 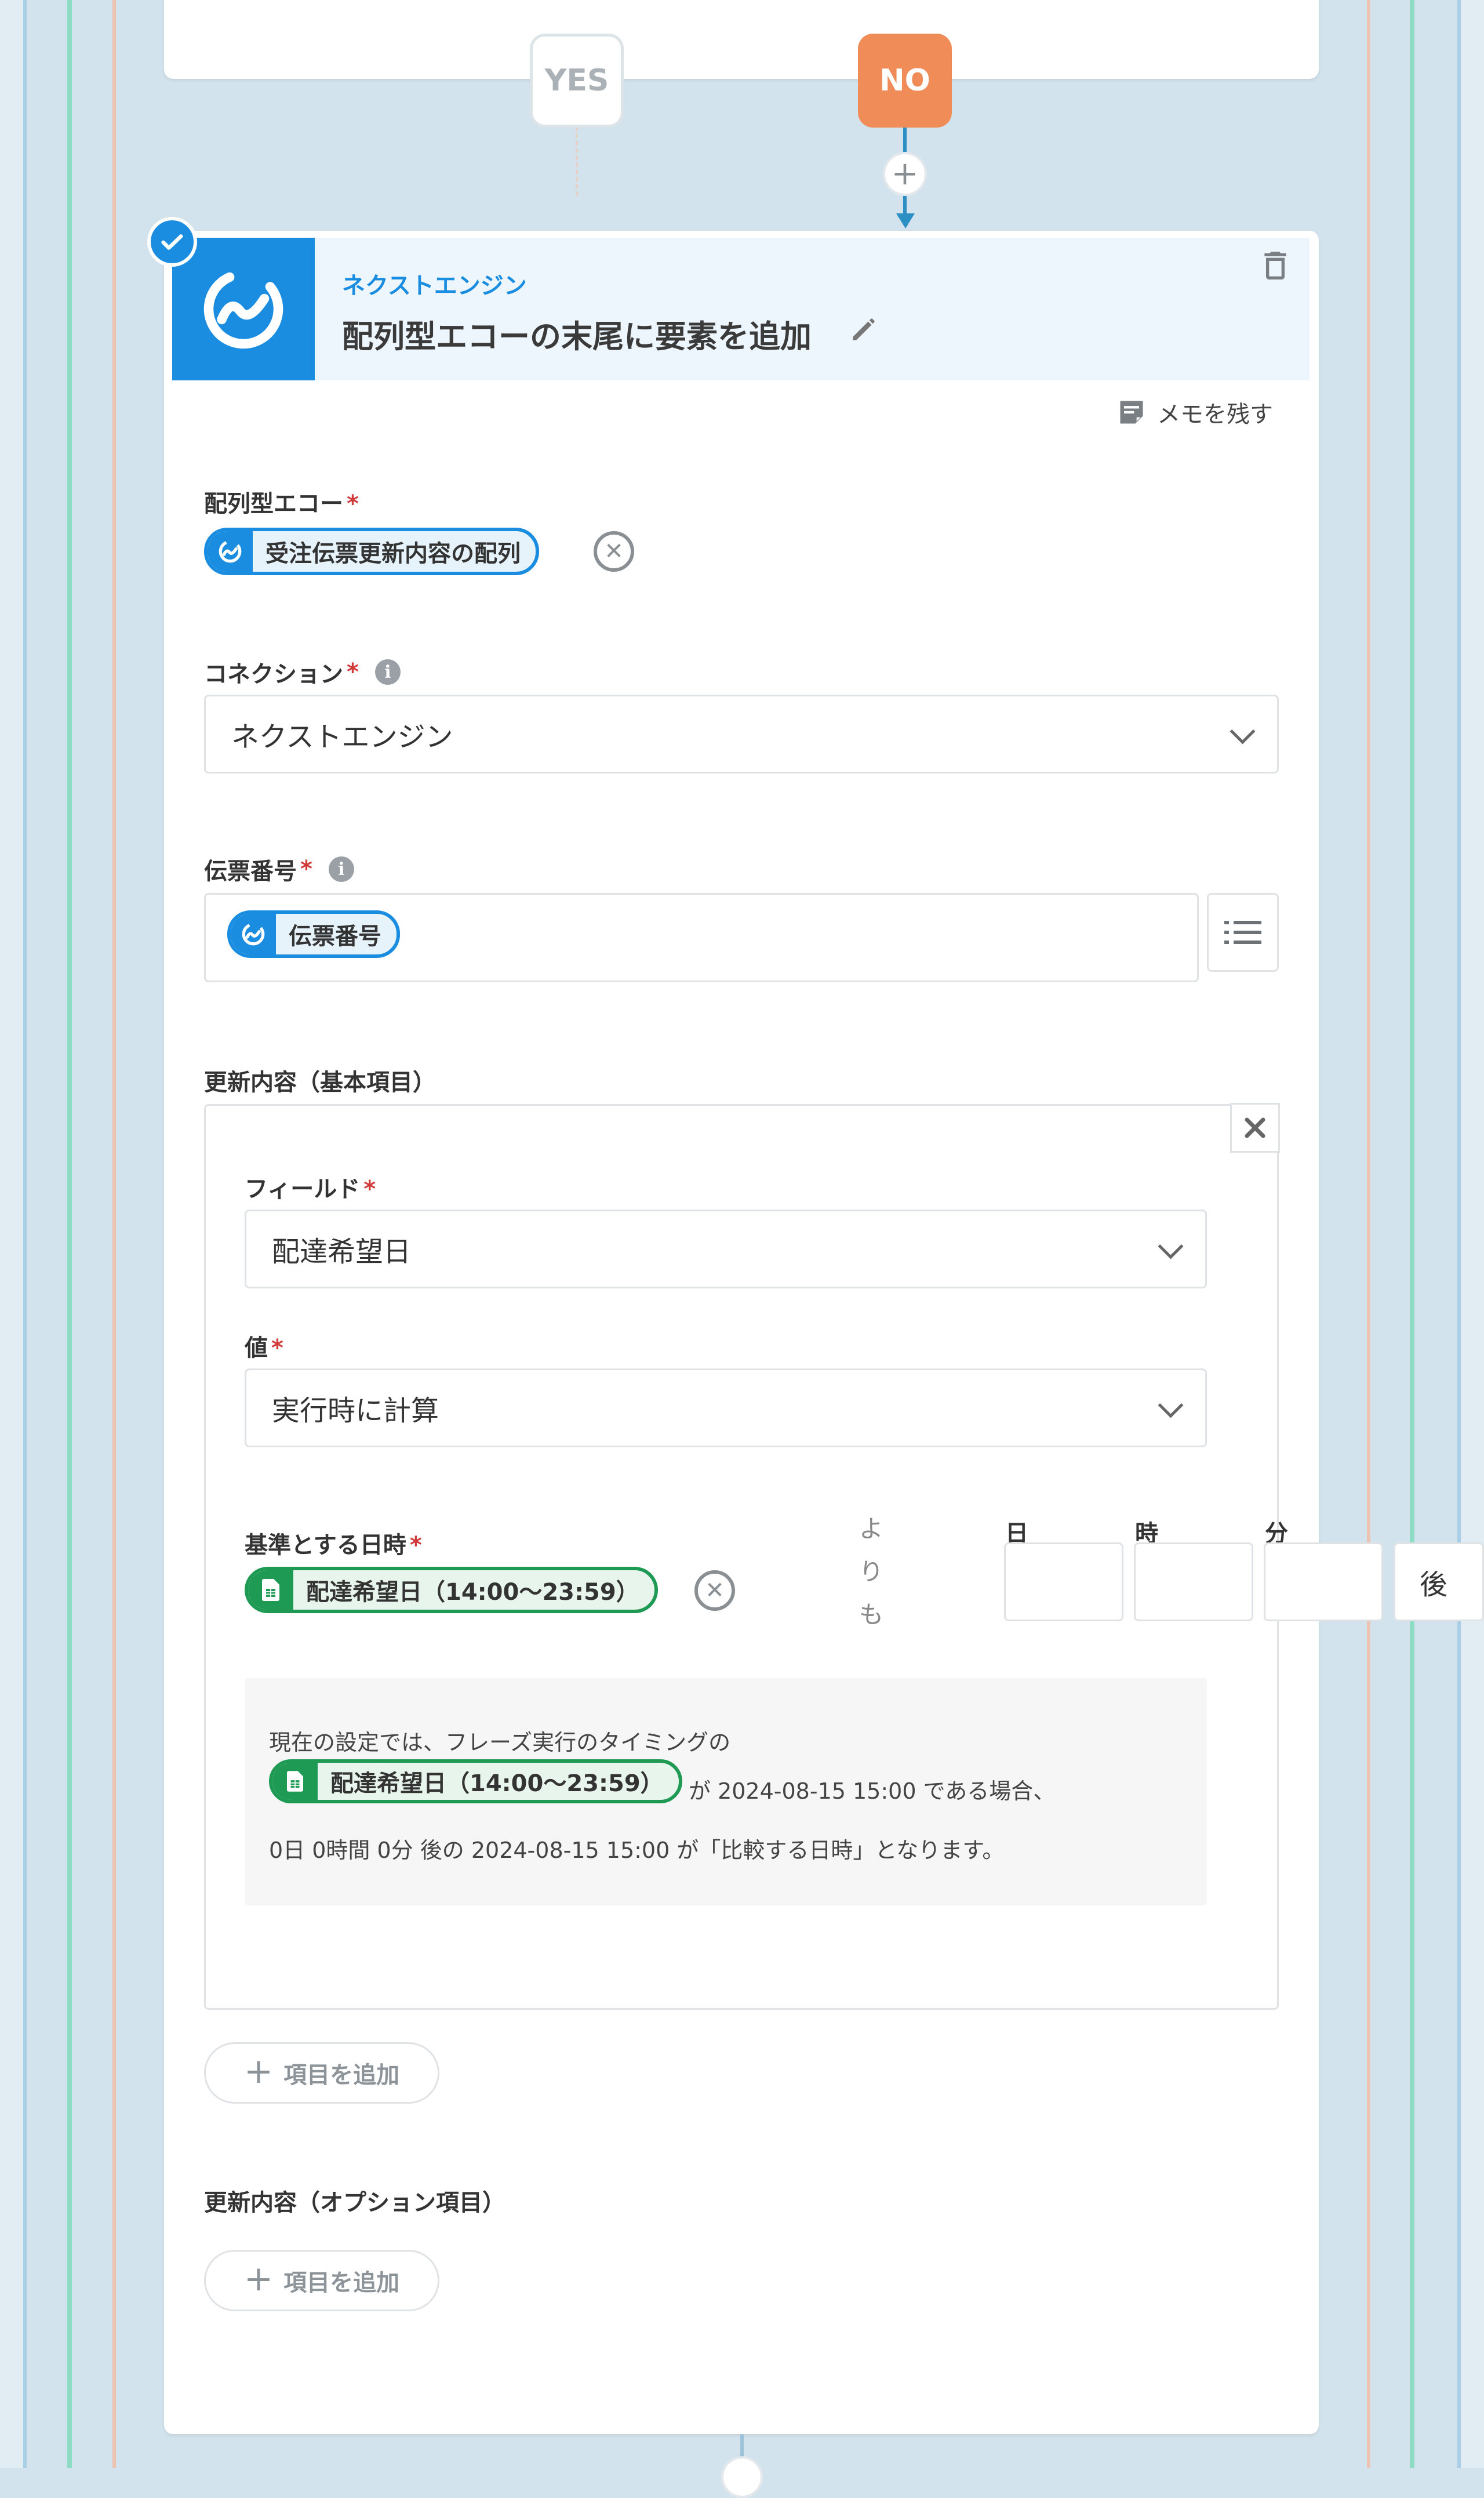 What do you see at coordinates (282, 504) in the screenshot?
I see `array-echo-label: 配列型エコー *` at bounding box center [282, 504].